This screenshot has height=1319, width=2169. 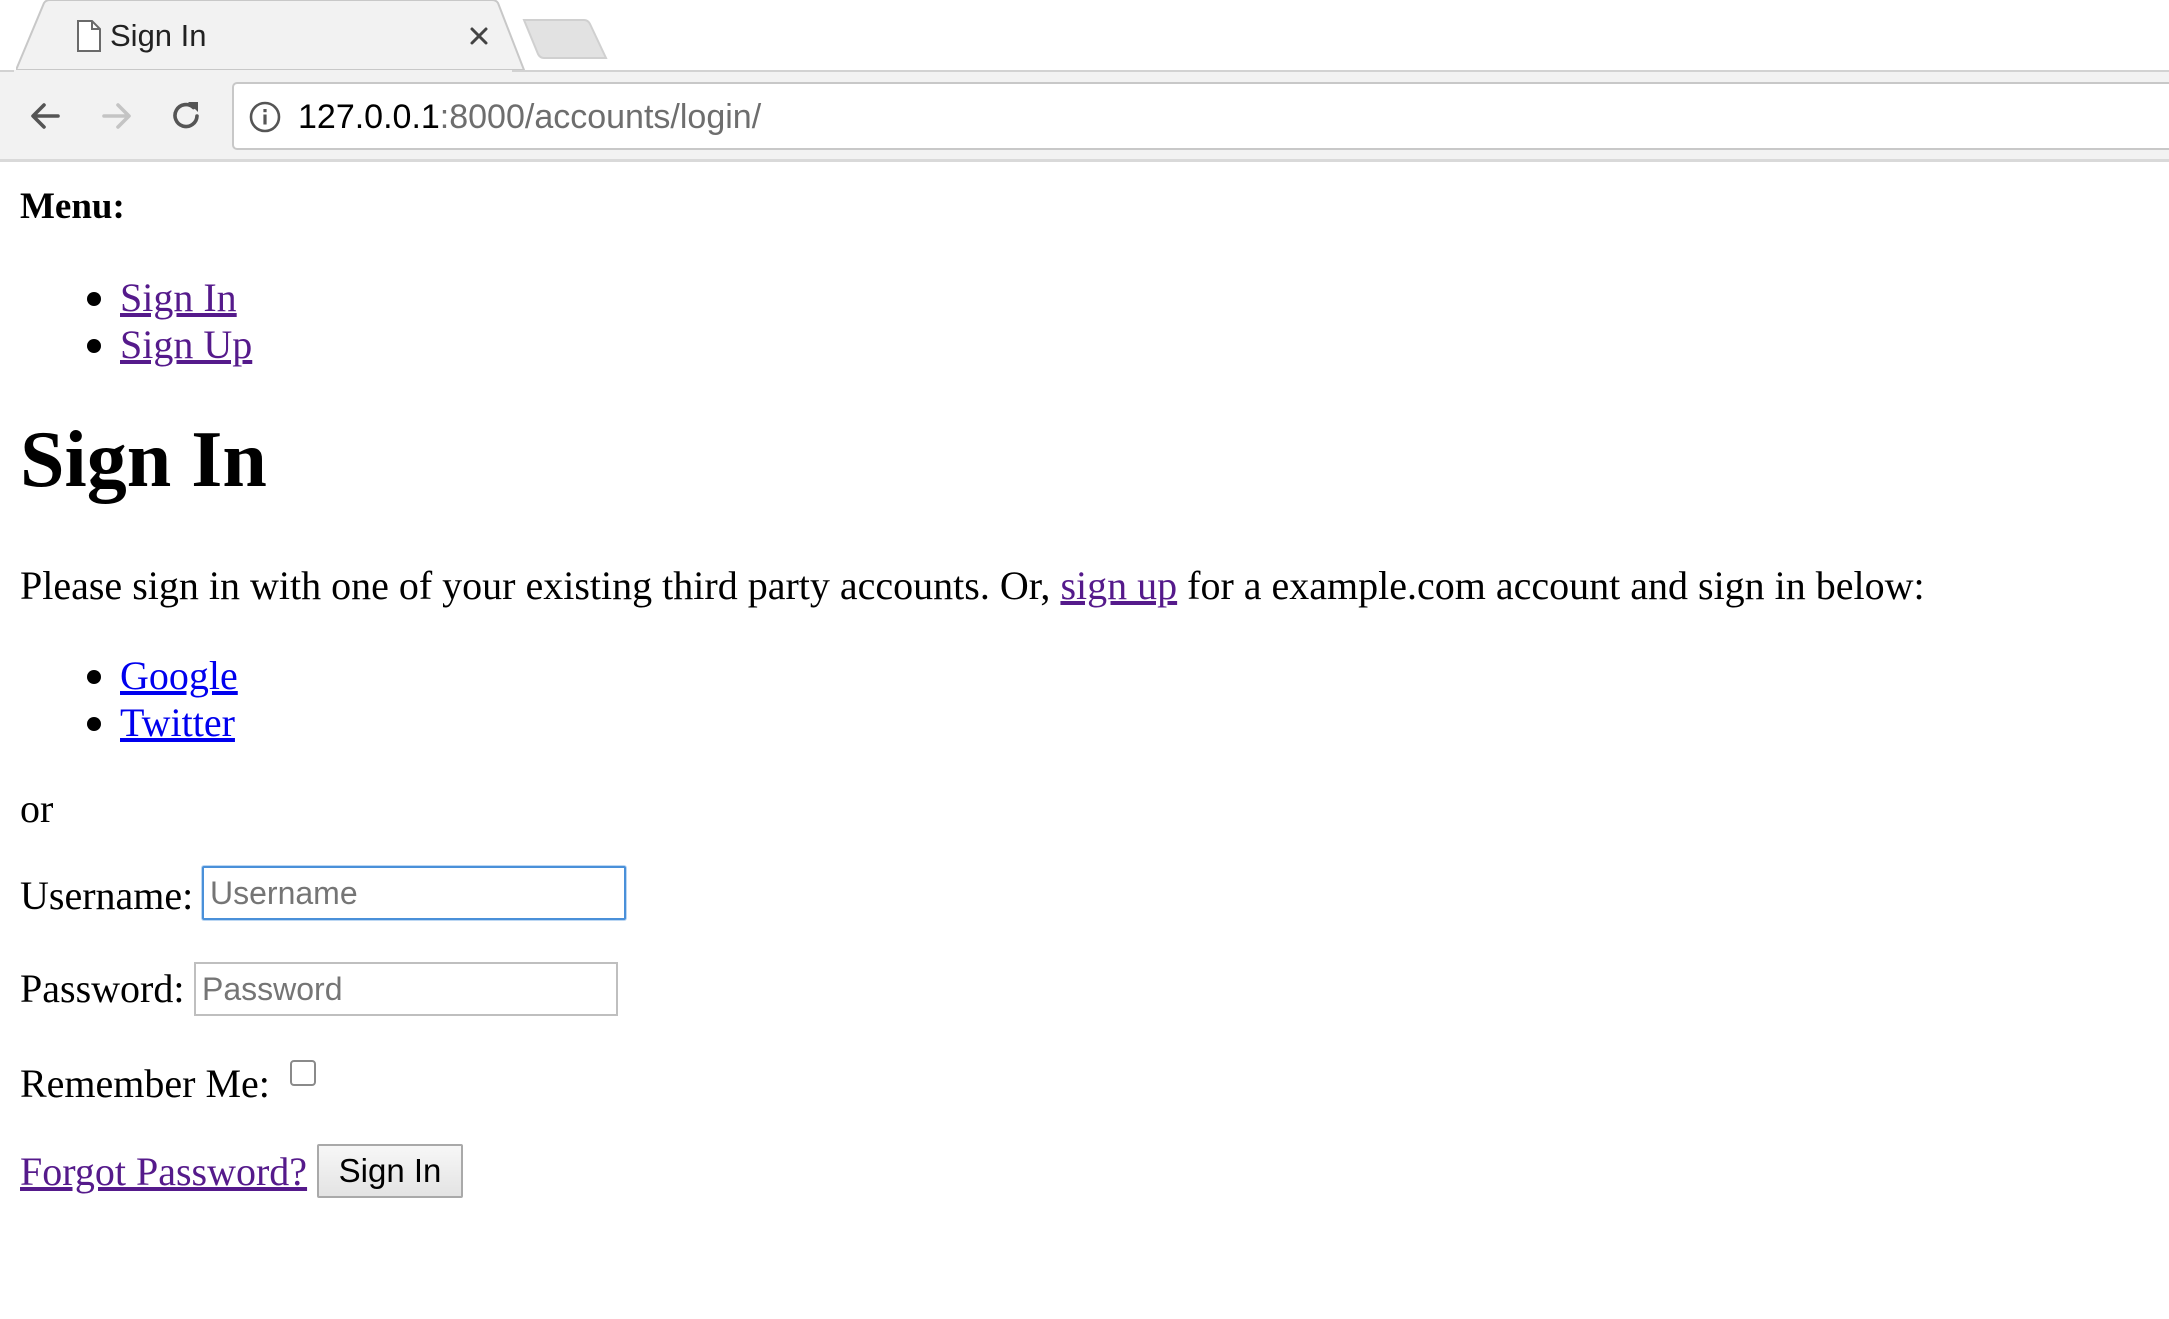 What do you see at coordinates (406, 989) in the screenshot?
I see `password-input` at bounding box center [406, 989].